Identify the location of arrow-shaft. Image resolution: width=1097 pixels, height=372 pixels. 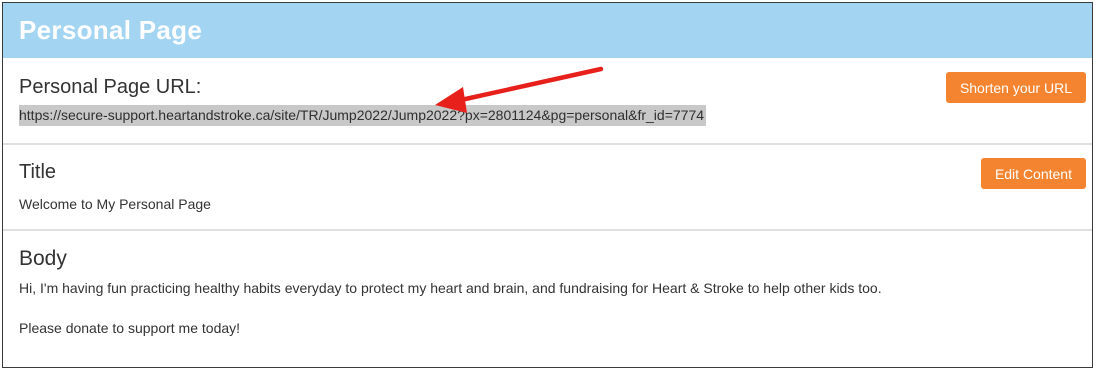
(531, 84).